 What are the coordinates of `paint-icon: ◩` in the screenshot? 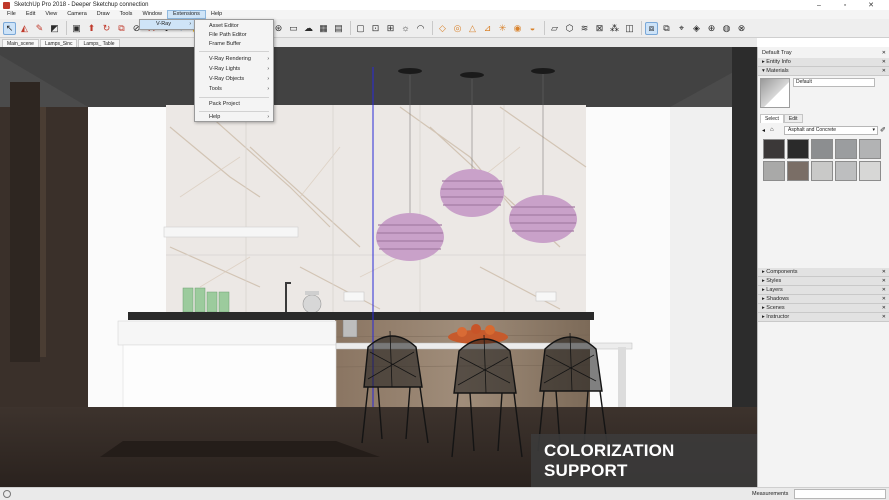 It's located at (54, 28).